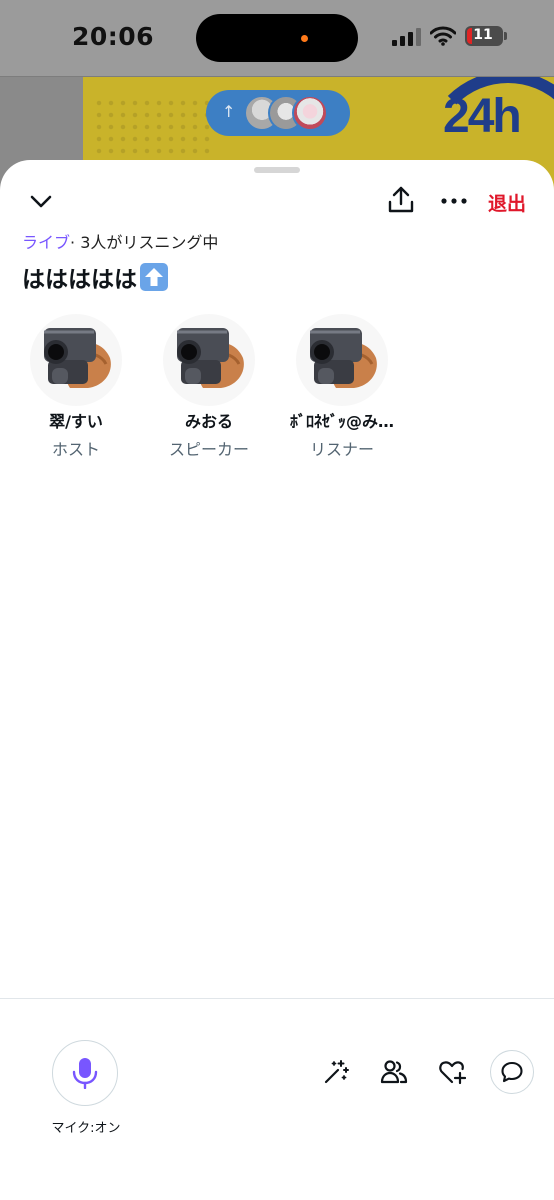 The image size is (554, 1200). I want to click on participant-speaker: みおる スピーカー, so click(209, 387).